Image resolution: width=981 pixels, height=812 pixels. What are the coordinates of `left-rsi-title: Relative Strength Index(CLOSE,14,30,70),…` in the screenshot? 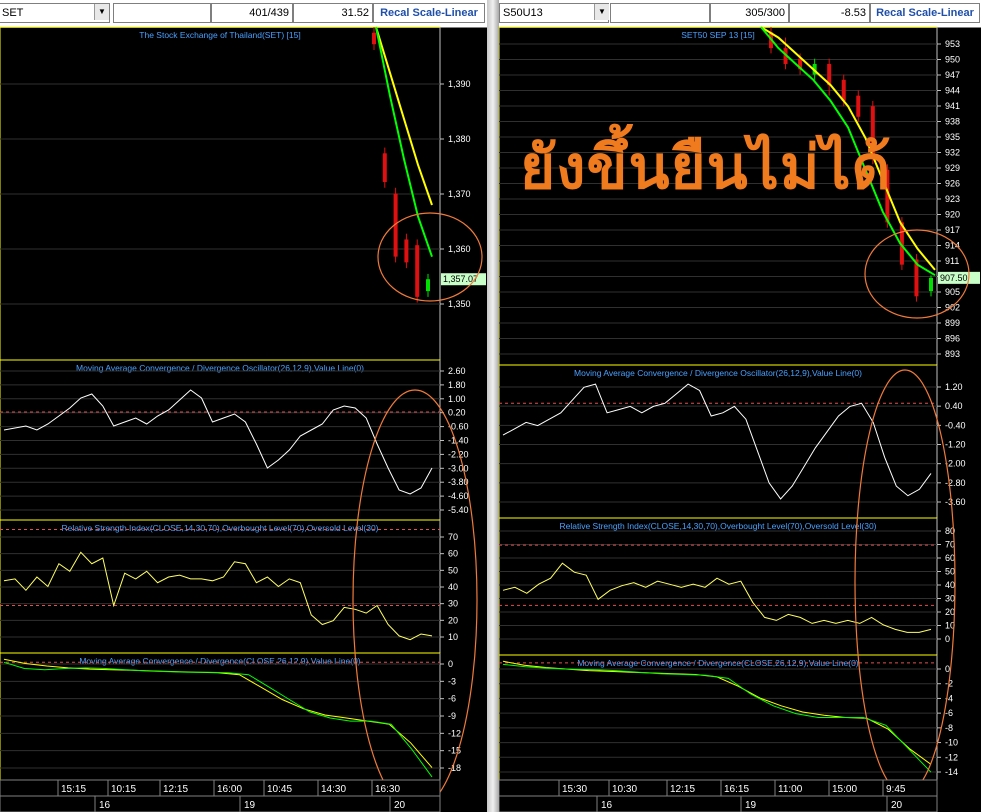 It's located at (219, 528).